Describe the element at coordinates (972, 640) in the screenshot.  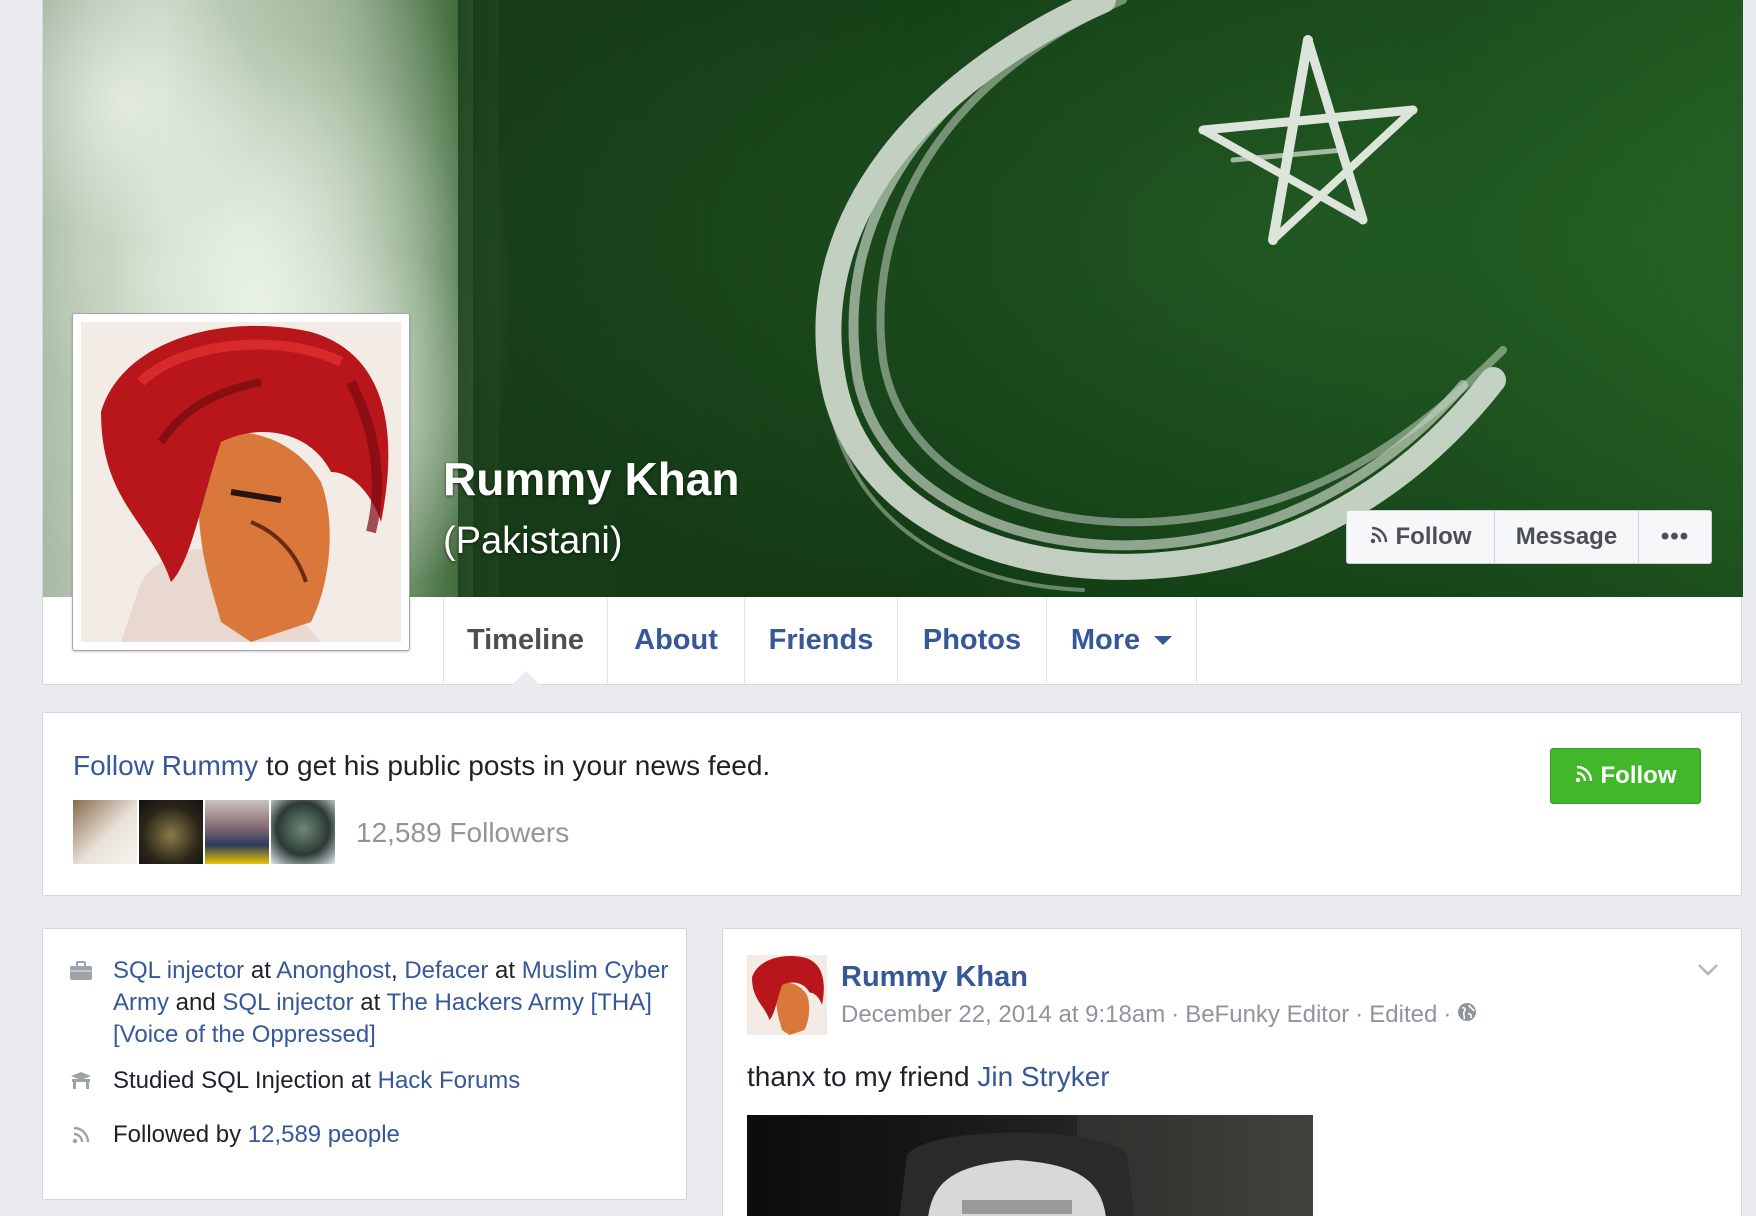
I see `tab-photos: Photos` at that location.